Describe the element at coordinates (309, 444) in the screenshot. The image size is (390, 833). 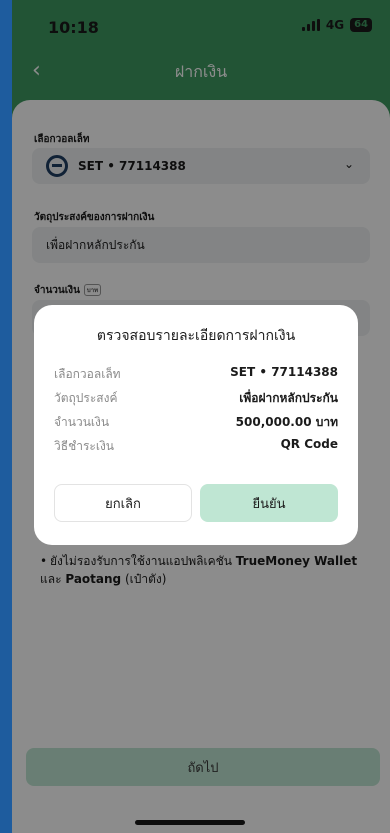
I see `detail-value: QR Code` at that location.